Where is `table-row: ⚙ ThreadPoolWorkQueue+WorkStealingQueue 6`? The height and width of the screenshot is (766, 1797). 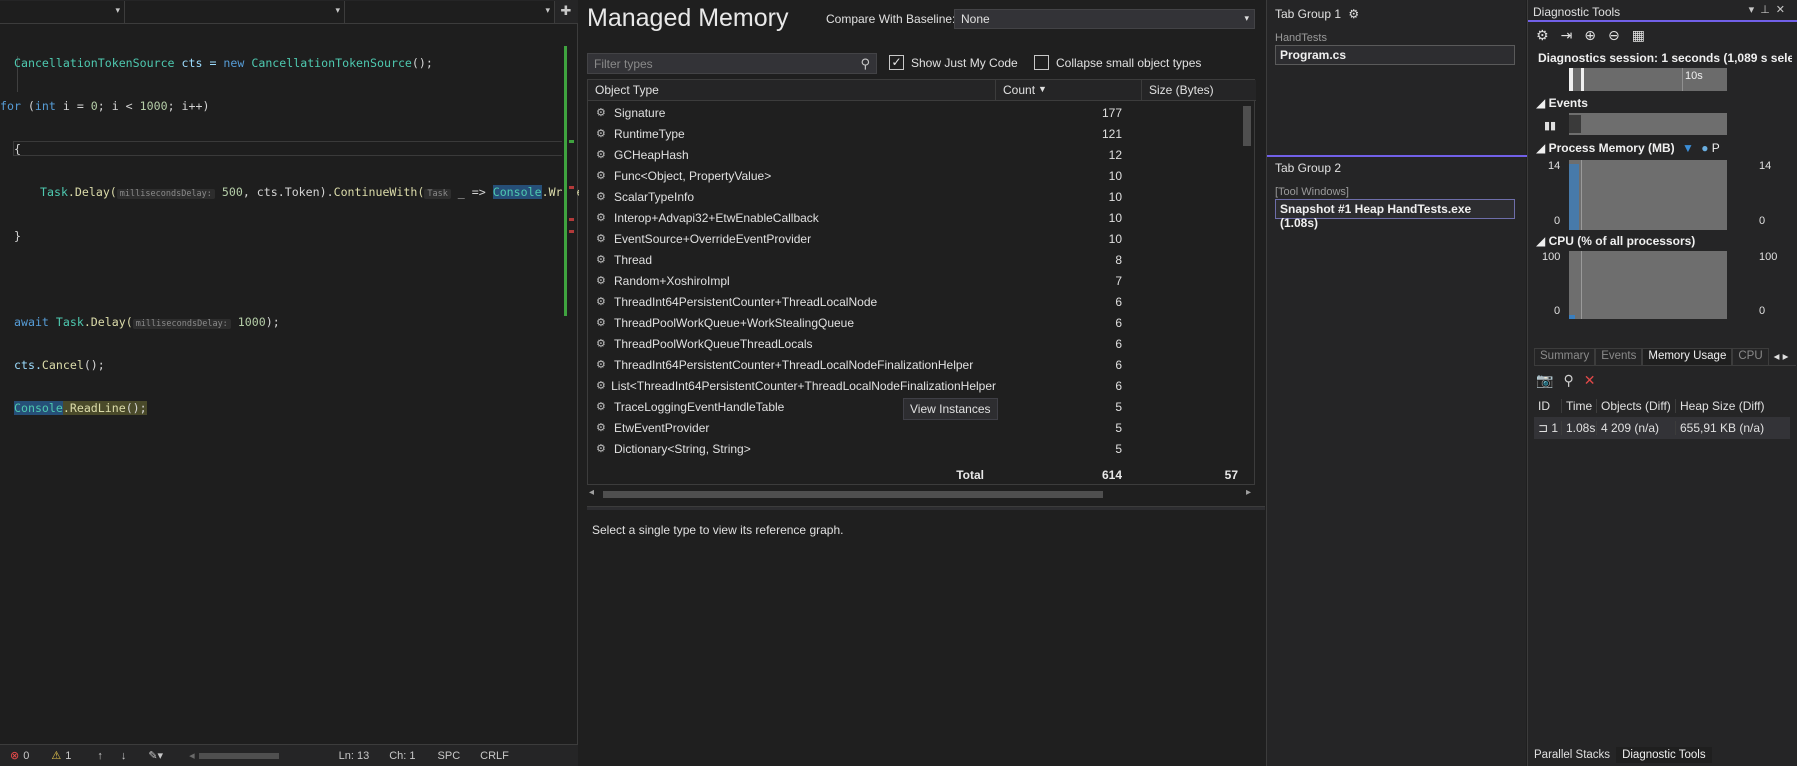
table-row: ⚙ ThreadPoolWorkQueue+WorkStealingQueue 6 is located at coordinates (914, 322).